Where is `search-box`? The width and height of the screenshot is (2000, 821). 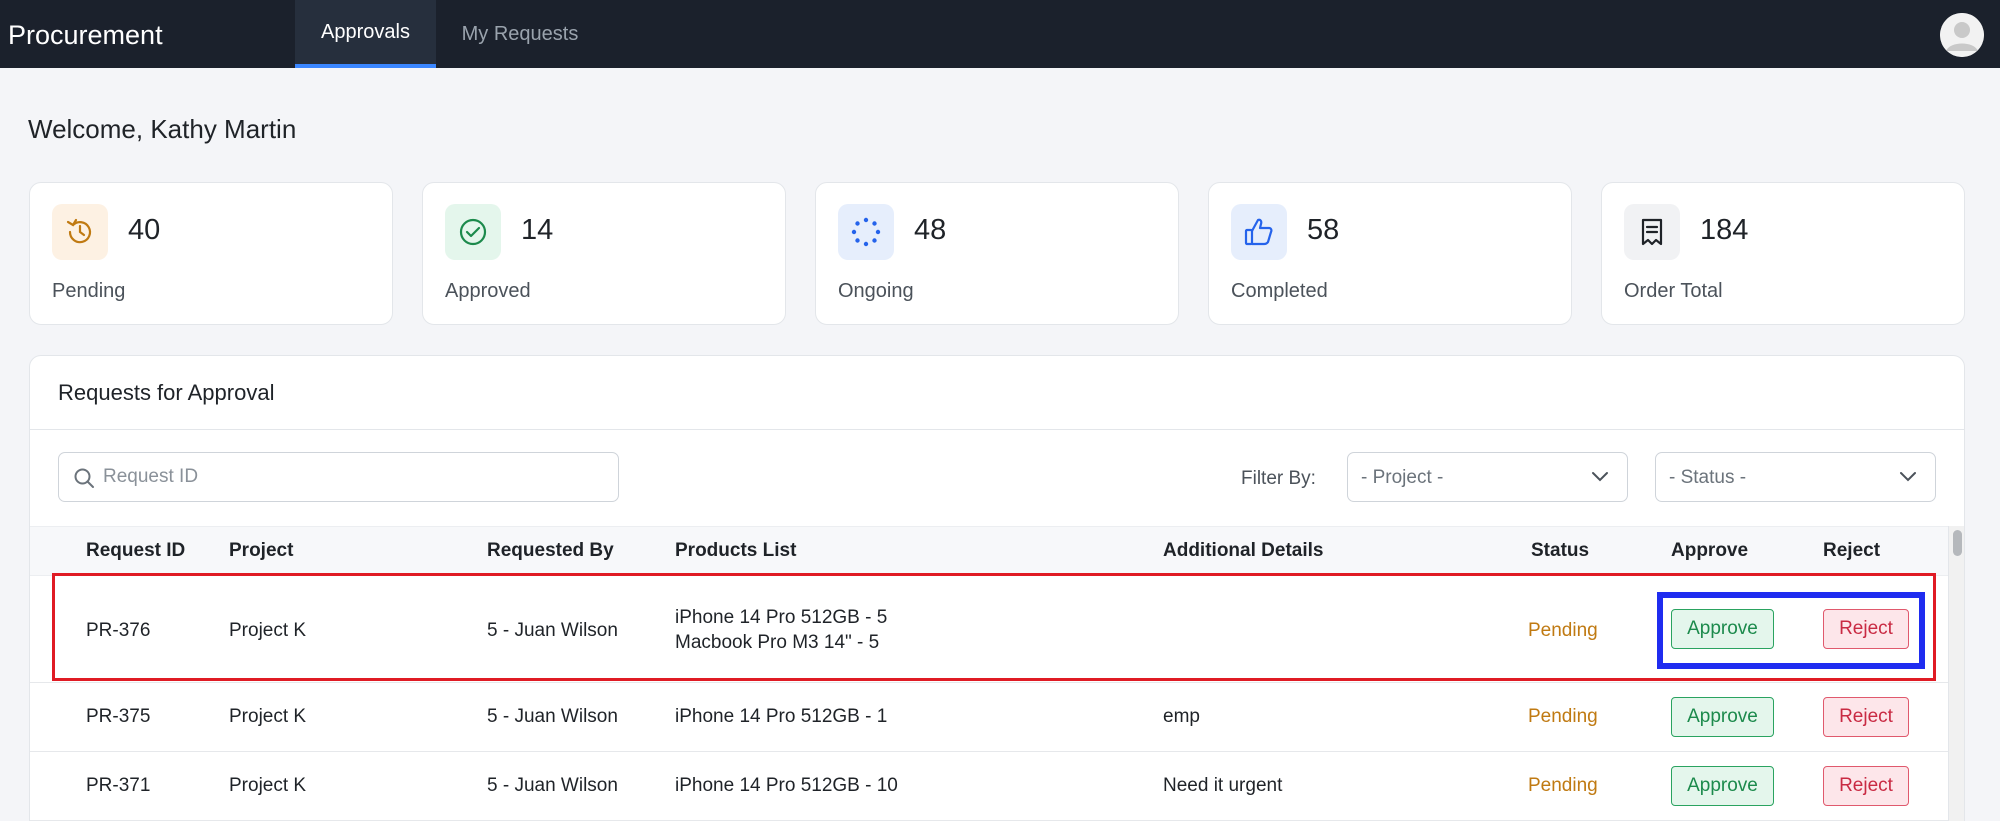 search-box is located at coordinates (338, 477).